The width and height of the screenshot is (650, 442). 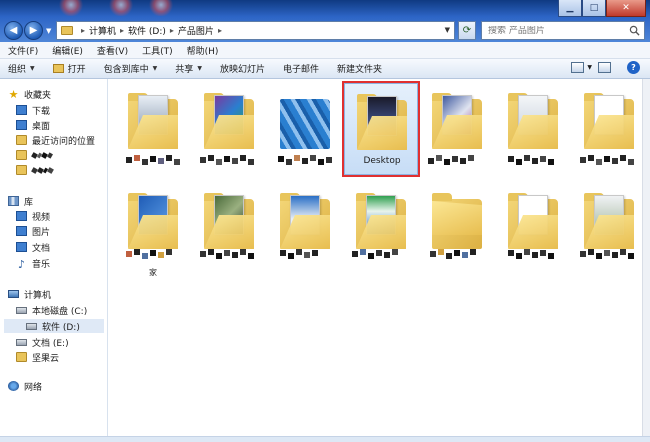 What do you see at coordinates (33, 30) in the screenshot?
I see `forward-button: ▶` at bounding box center [33, 30].